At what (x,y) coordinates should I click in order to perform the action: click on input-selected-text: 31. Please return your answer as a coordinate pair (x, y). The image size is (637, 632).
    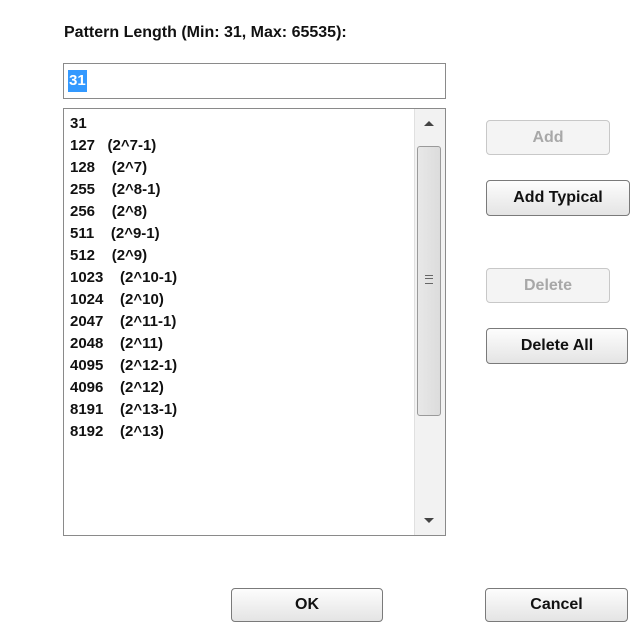
    Looking at the image, I should click on (77, 81).